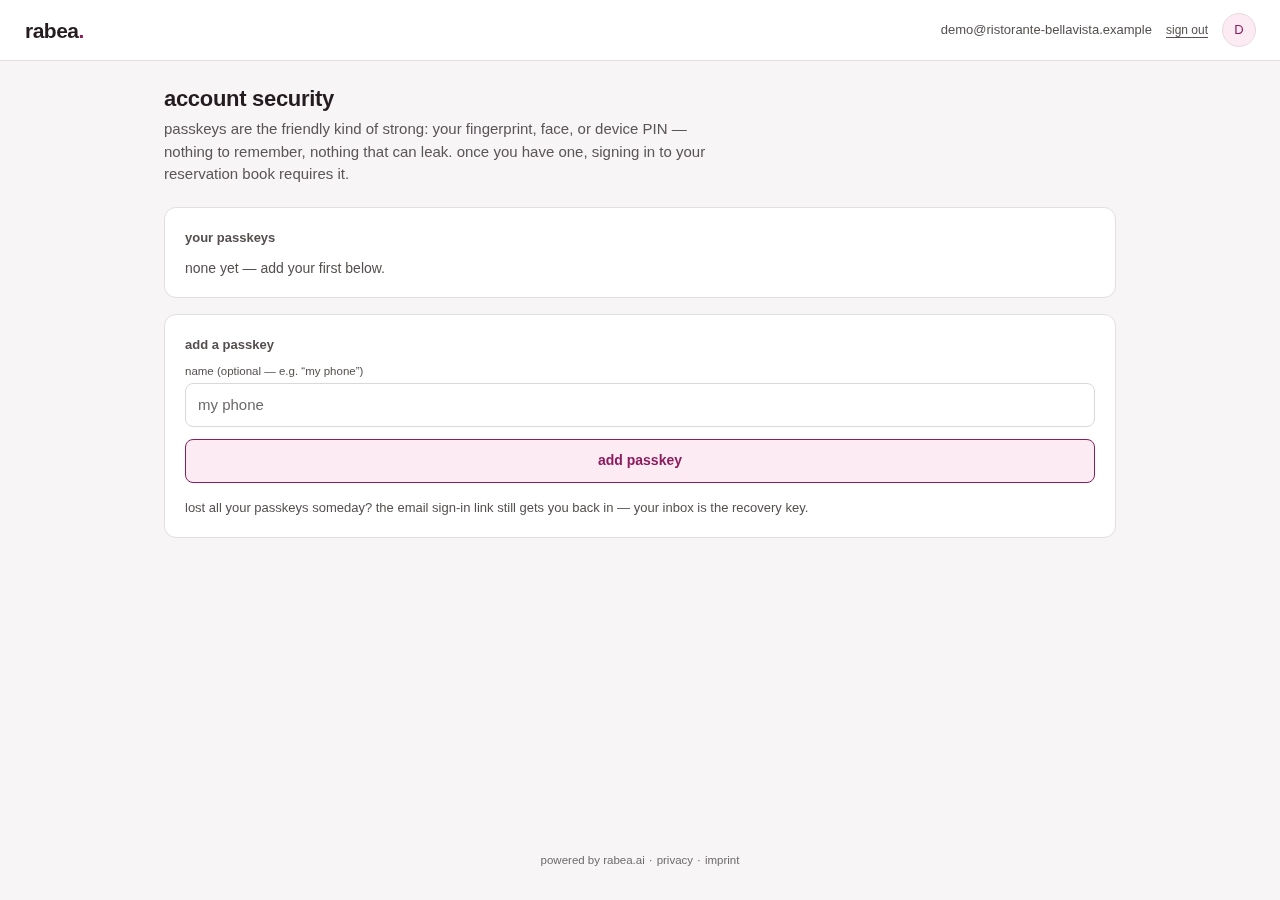 The image size is (1280, 900). I want to click on add-passkey-button: add passkey, so click(640, 460).